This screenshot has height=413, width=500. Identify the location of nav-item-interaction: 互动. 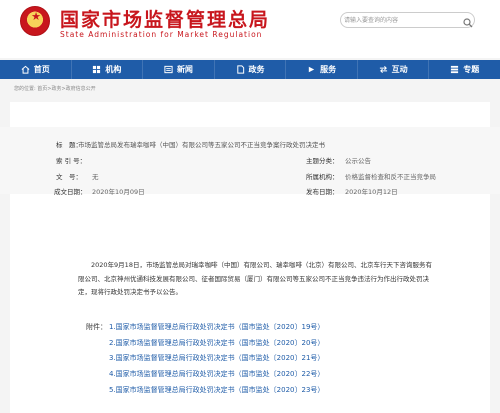
(394, 69).